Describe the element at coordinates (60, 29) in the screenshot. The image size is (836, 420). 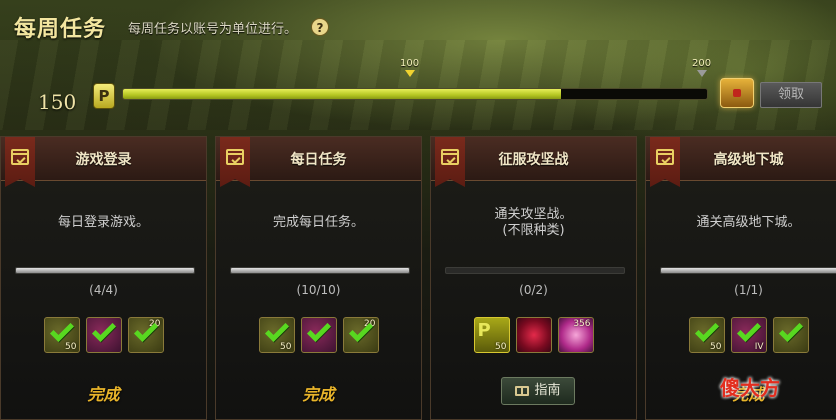
I see `page-title: 每周任务` at that location.